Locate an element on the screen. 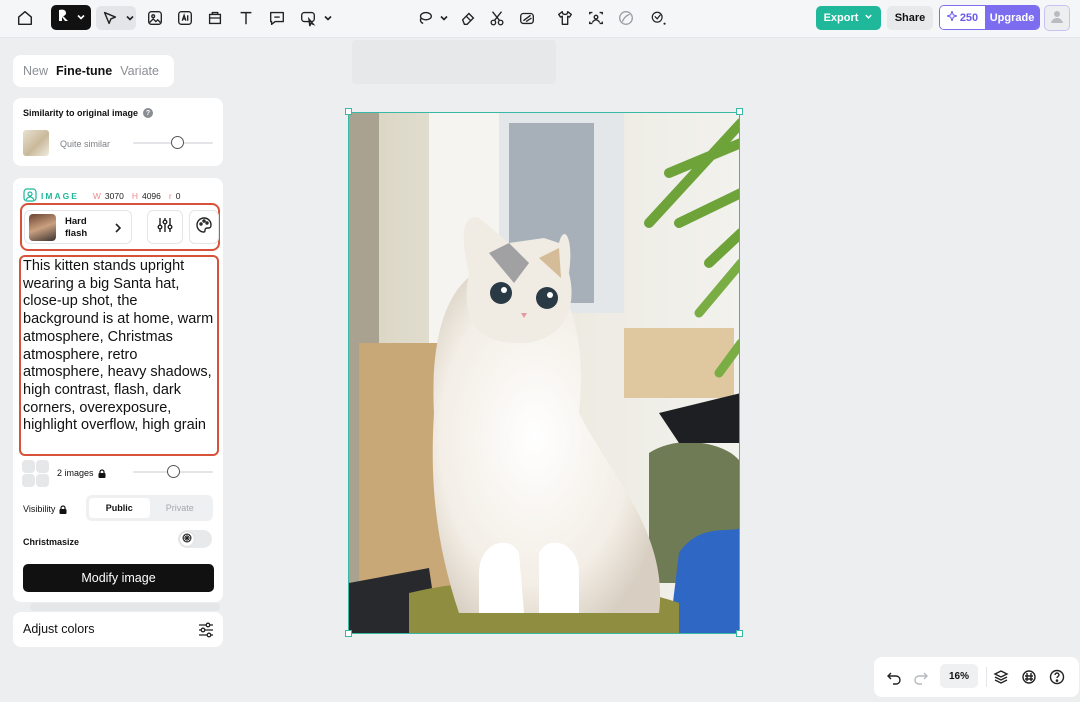 This screenshot has width=1080, height=702. share-button: Share is located at coordinates (910, 18).